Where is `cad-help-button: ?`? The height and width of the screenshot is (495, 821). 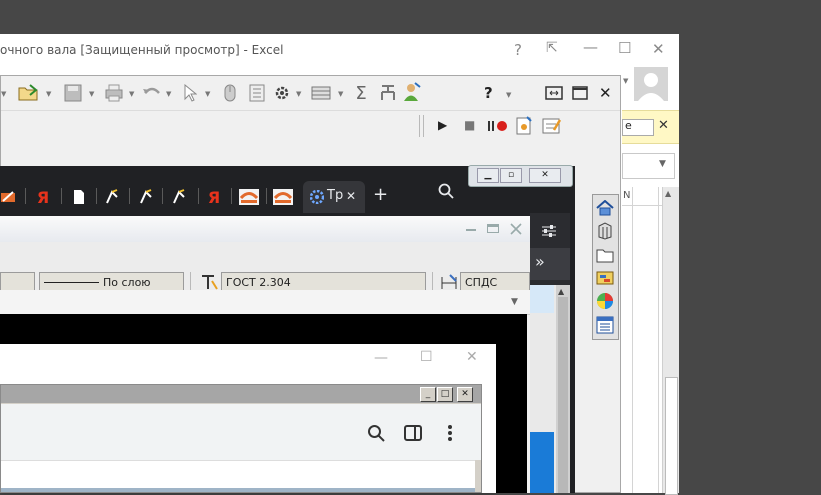 cad-help-button: ? is located at coordinates (488, 93).